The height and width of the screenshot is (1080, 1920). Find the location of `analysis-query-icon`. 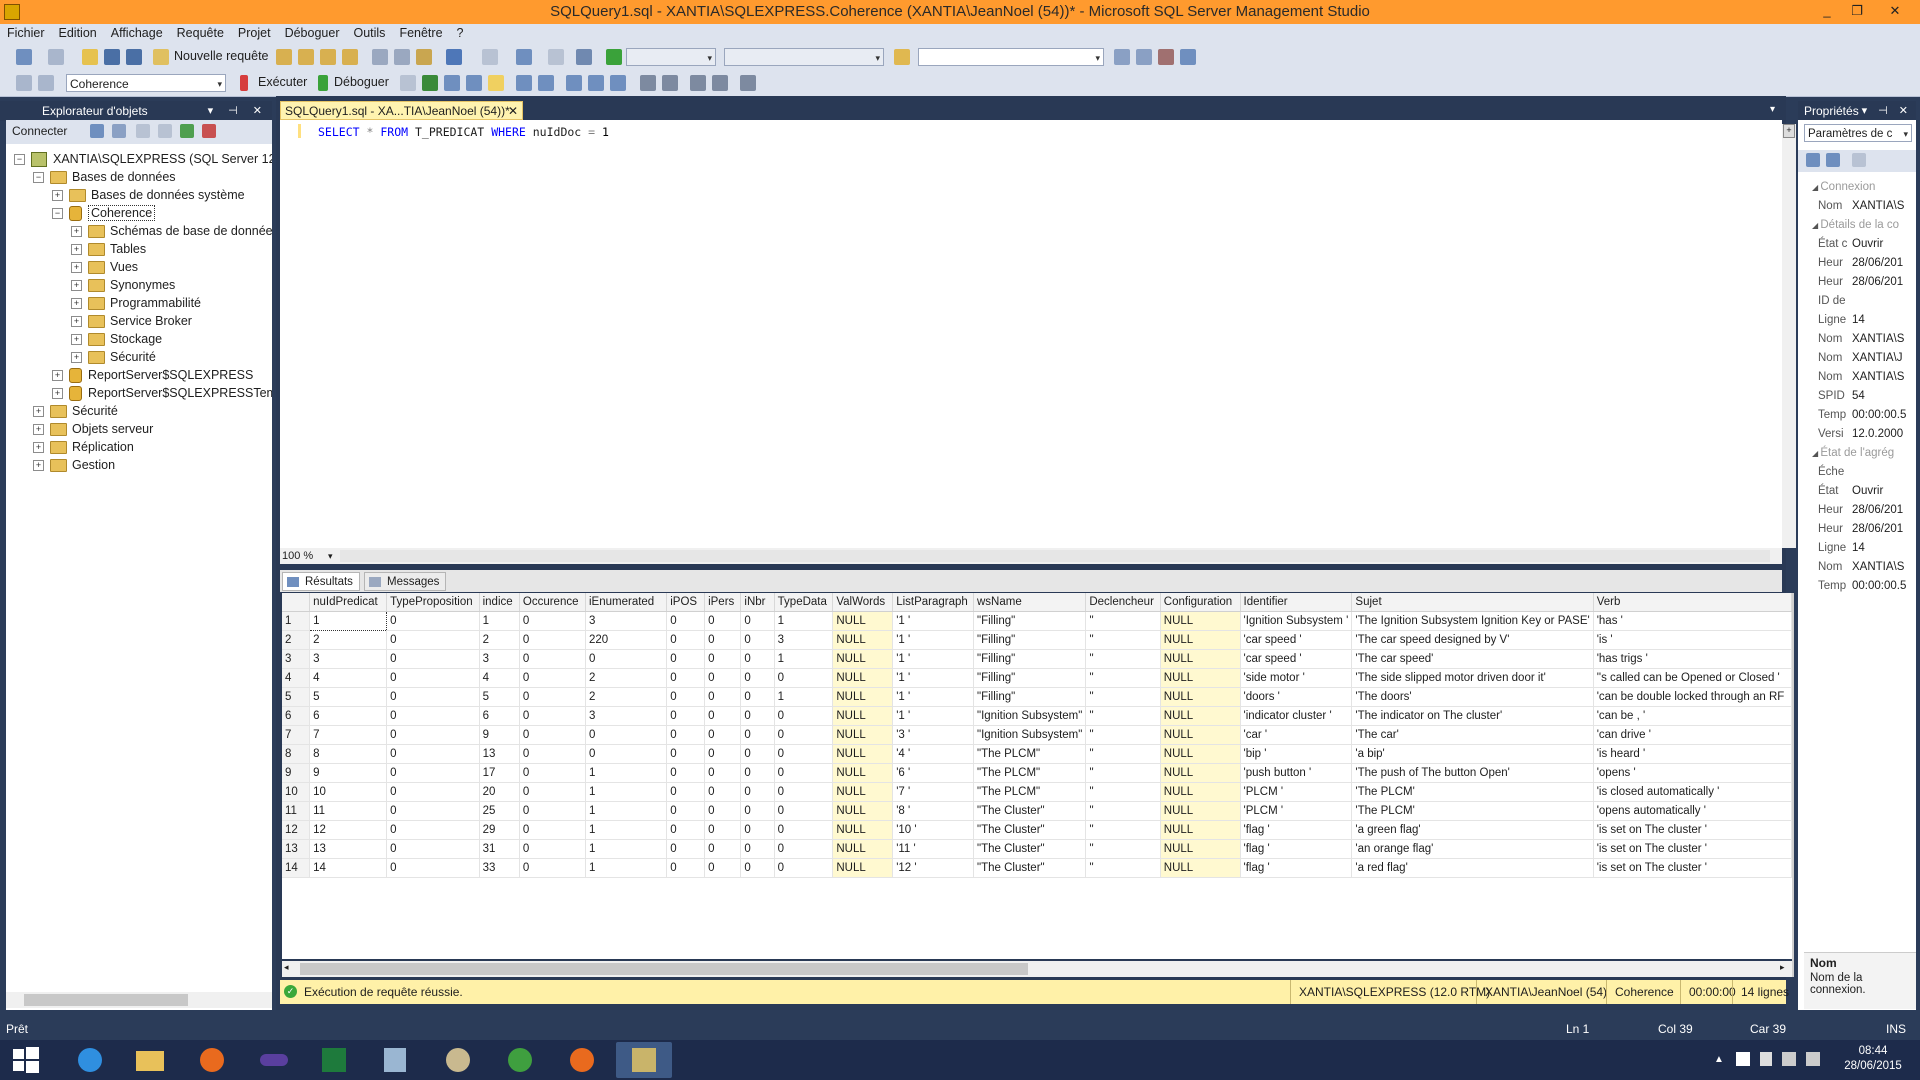

analysis-query-icon is located at coordinates (306, 57).